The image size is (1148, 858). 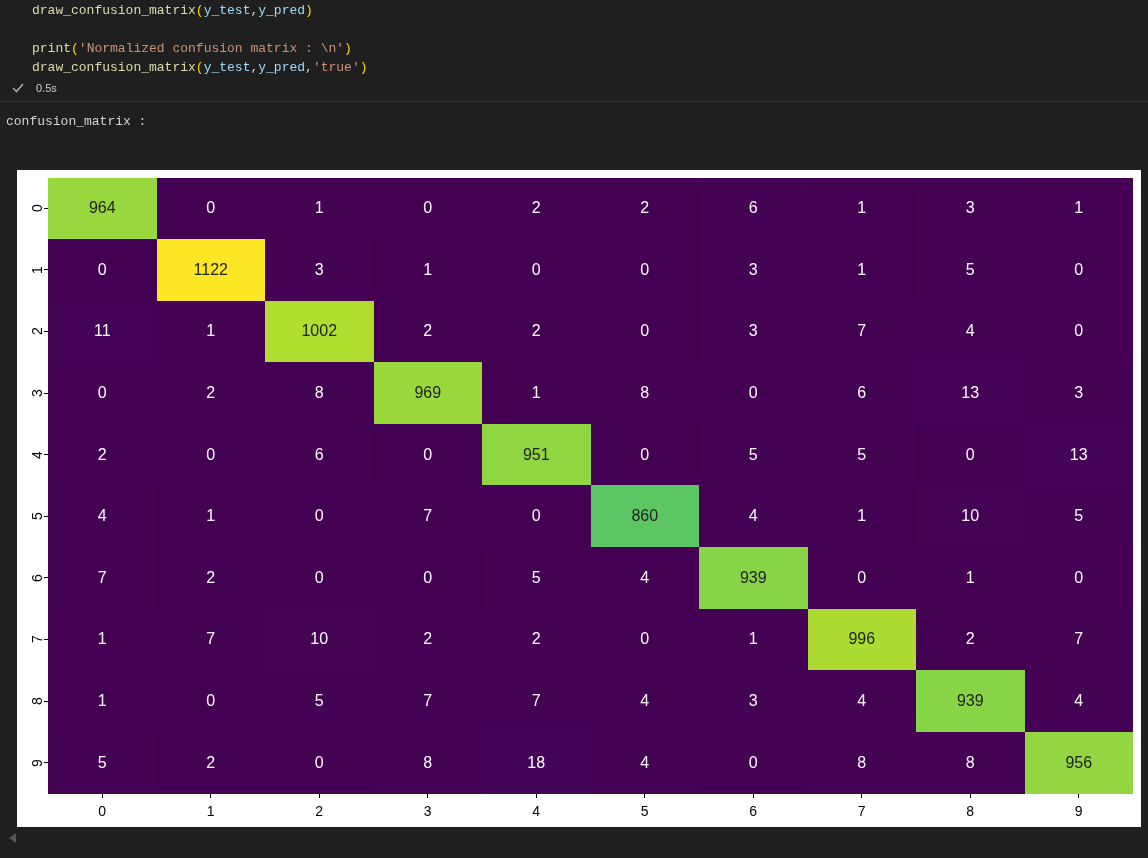 What do you see at coordinates (37, 454) in the screenshot?
I see `y-tick-label: 4` at bounding box center [37, 454].